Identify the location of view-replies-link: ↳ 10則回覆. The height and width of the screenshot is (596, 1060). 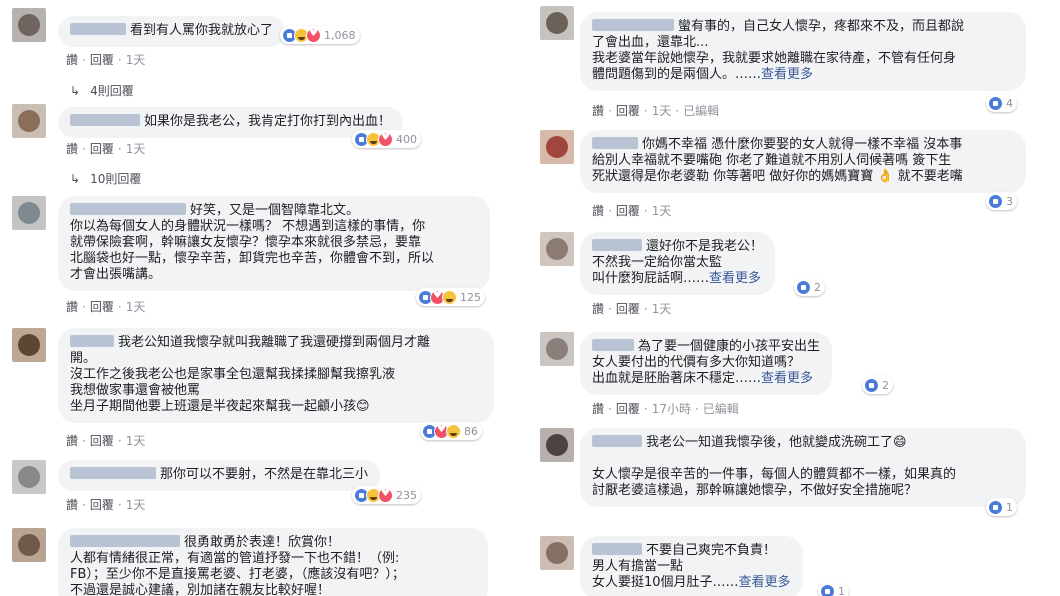
(105, 178).